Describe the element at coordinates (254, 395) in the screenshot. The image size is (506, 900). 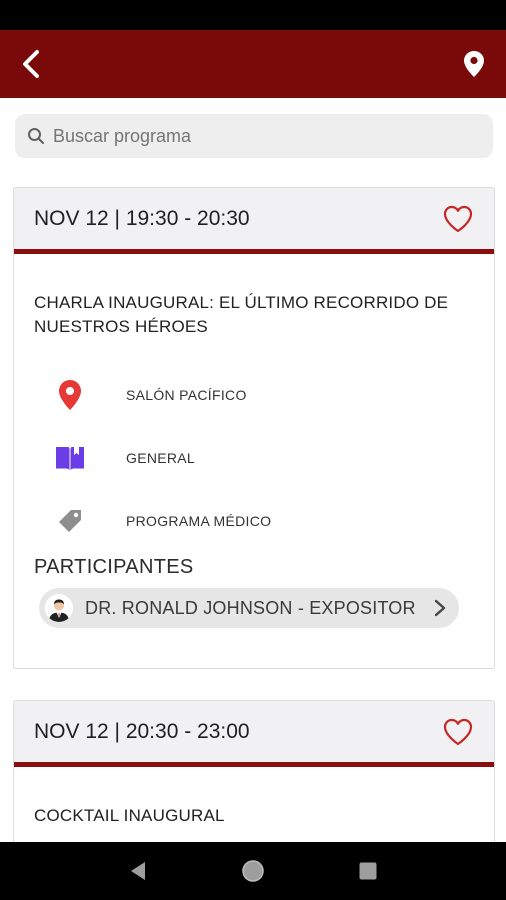
I see `event-location-row: SALÓN PACÍFICO` at that location.